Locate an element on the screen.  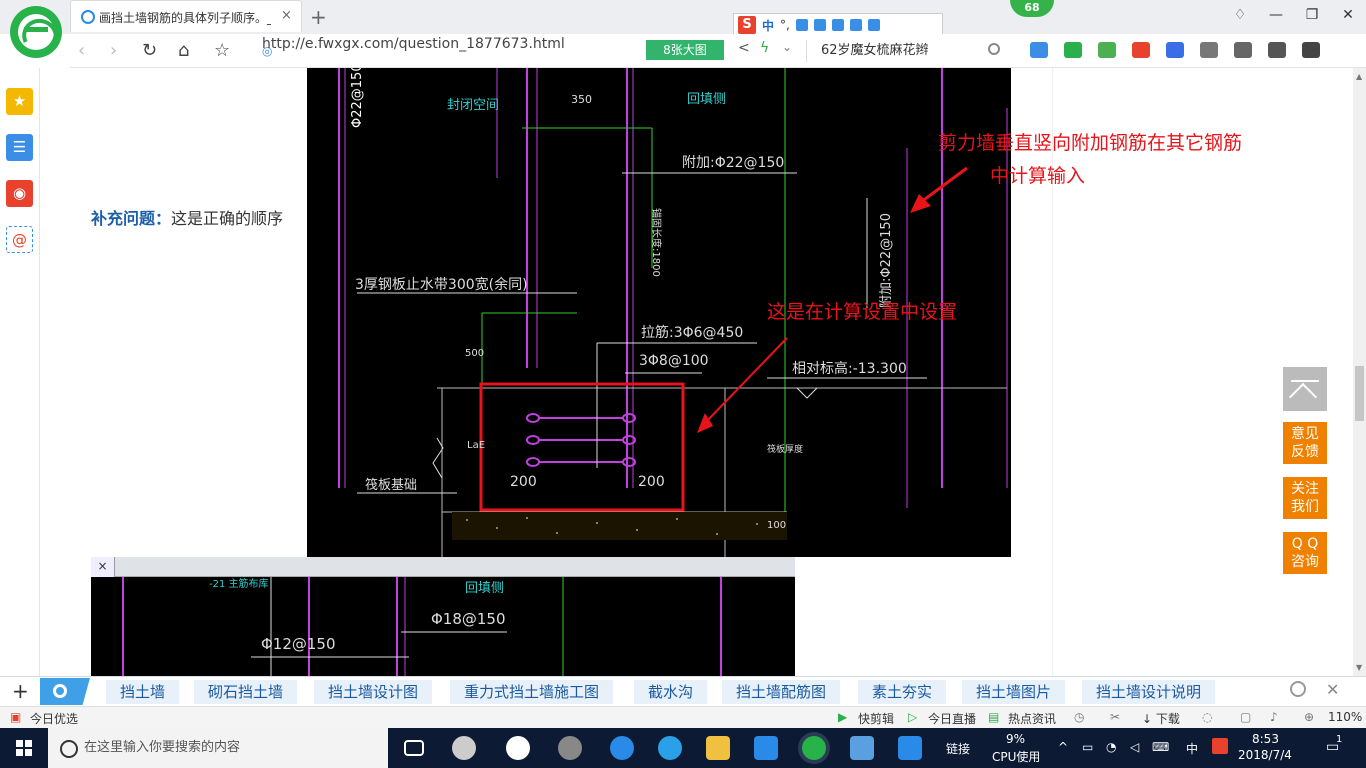
mail-icon: @ is located at coordinates (19, 239).